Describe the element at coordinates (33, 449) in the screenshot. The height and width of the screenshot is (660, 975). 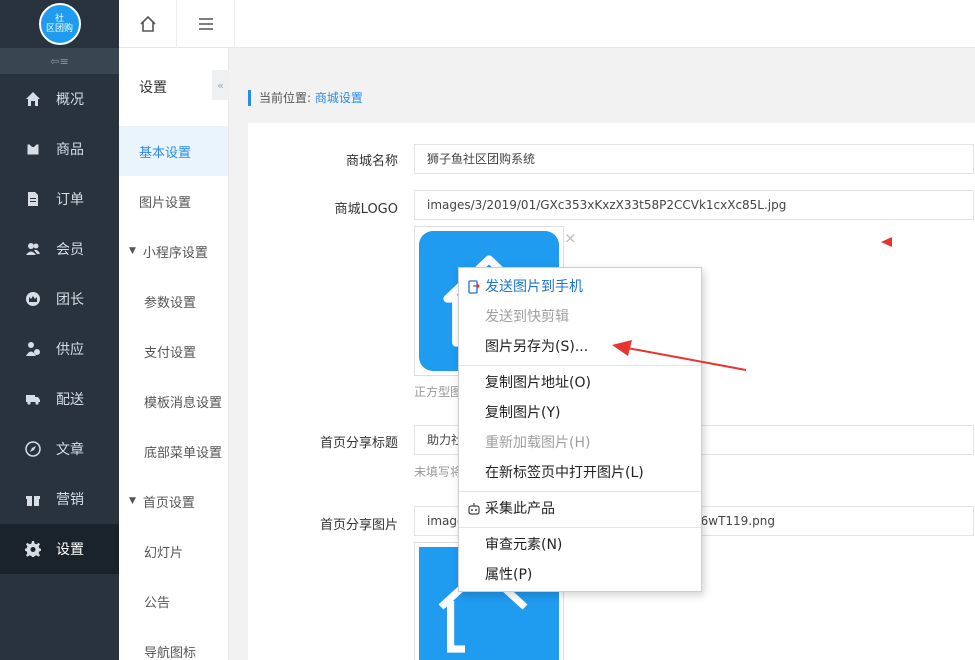
I see `compass-icon` at that location.